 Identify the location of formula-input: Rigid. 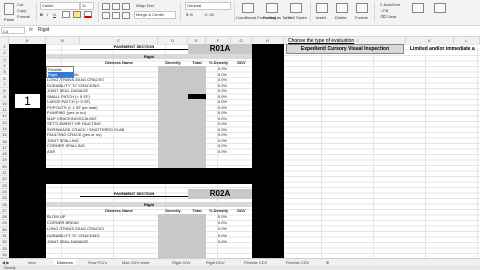
(43, 30).